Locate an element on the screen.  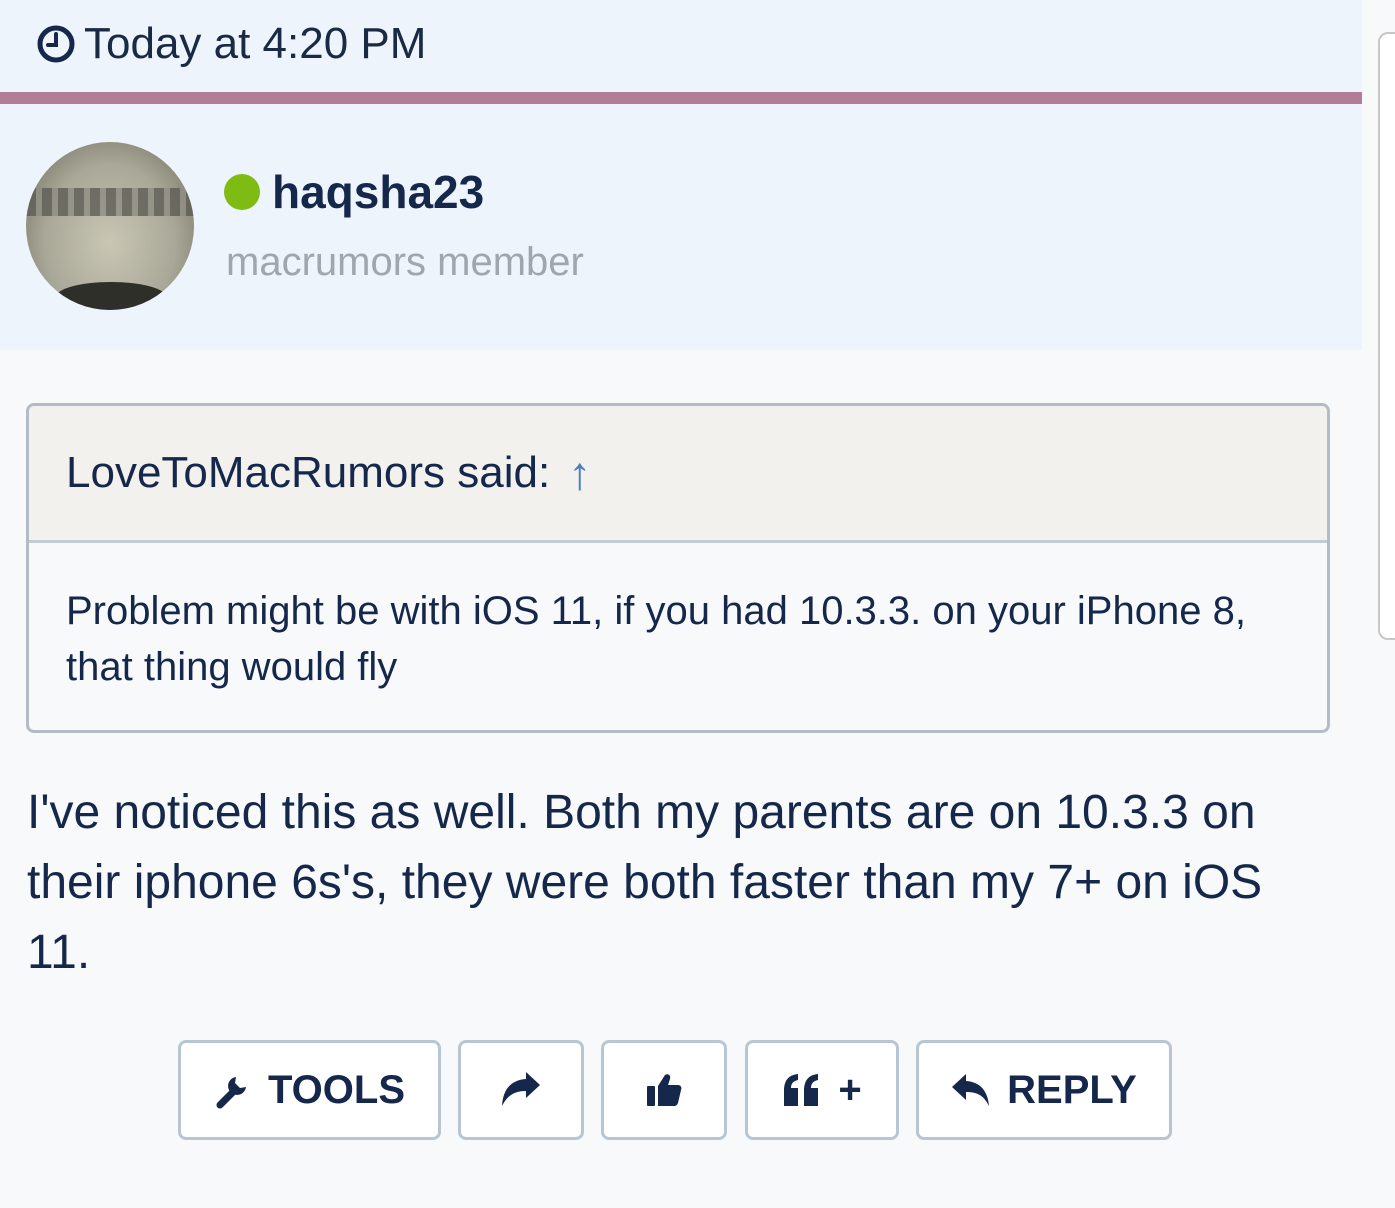
online-status-indicator is located at coordinates (242, 192).